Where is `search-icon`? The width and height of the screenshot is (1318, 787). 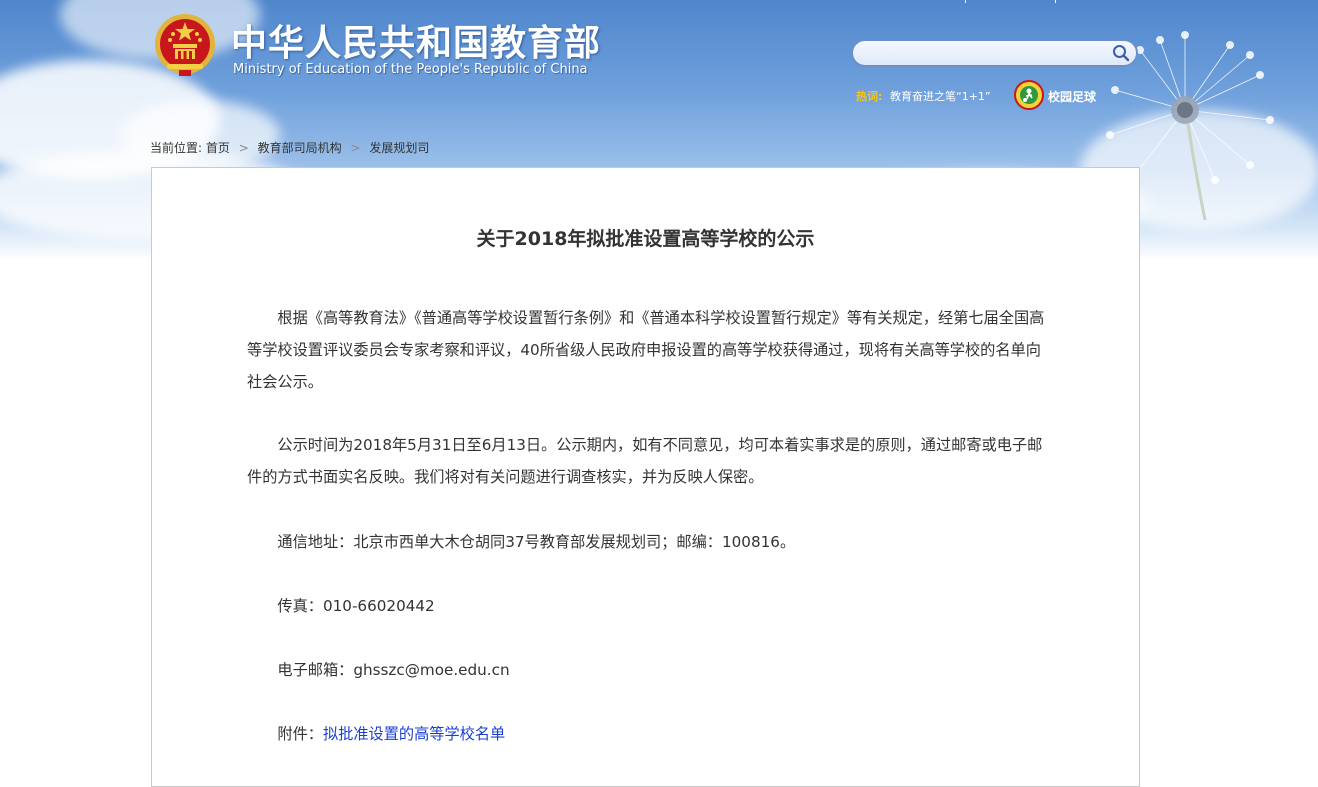
search-icon is located at coordinates (1121, 53).